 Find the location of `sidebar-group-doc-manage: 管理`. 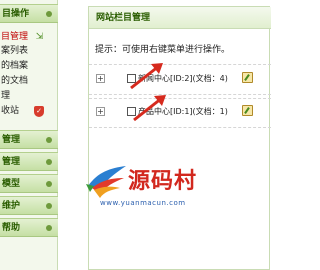

sidebar-group-doc-manage: 管理 is located at coordinates (29, 161).